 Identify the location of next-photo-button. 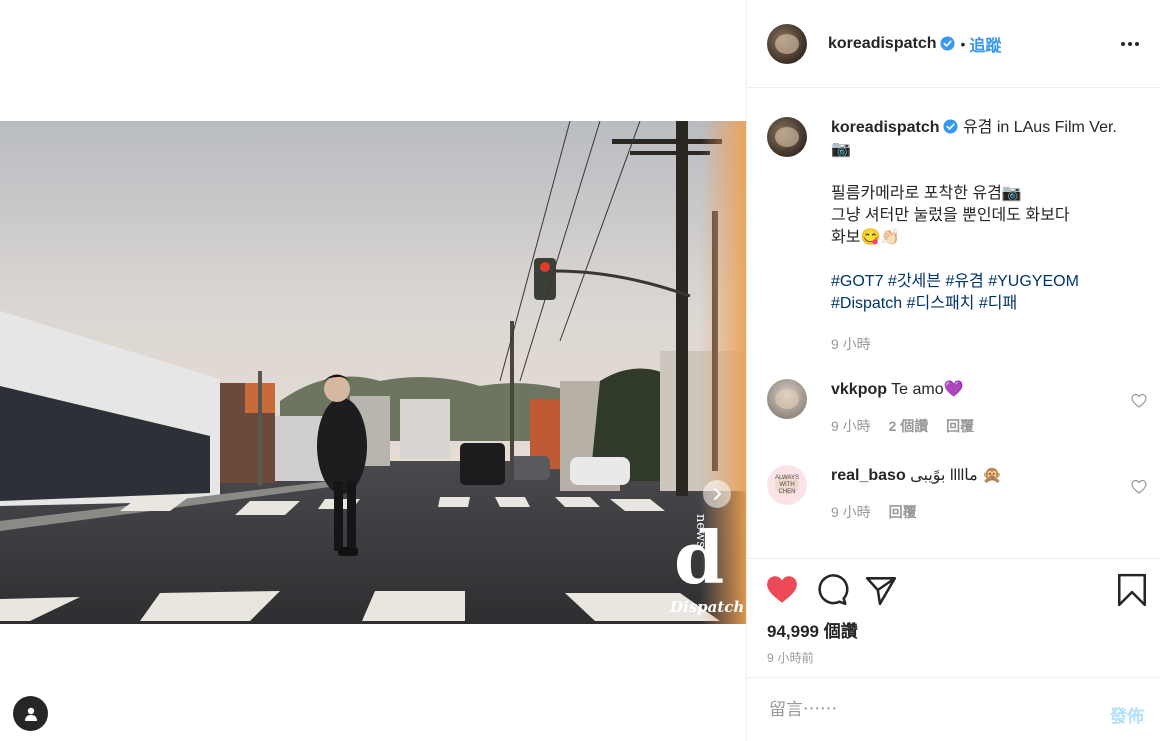
(717, 494).